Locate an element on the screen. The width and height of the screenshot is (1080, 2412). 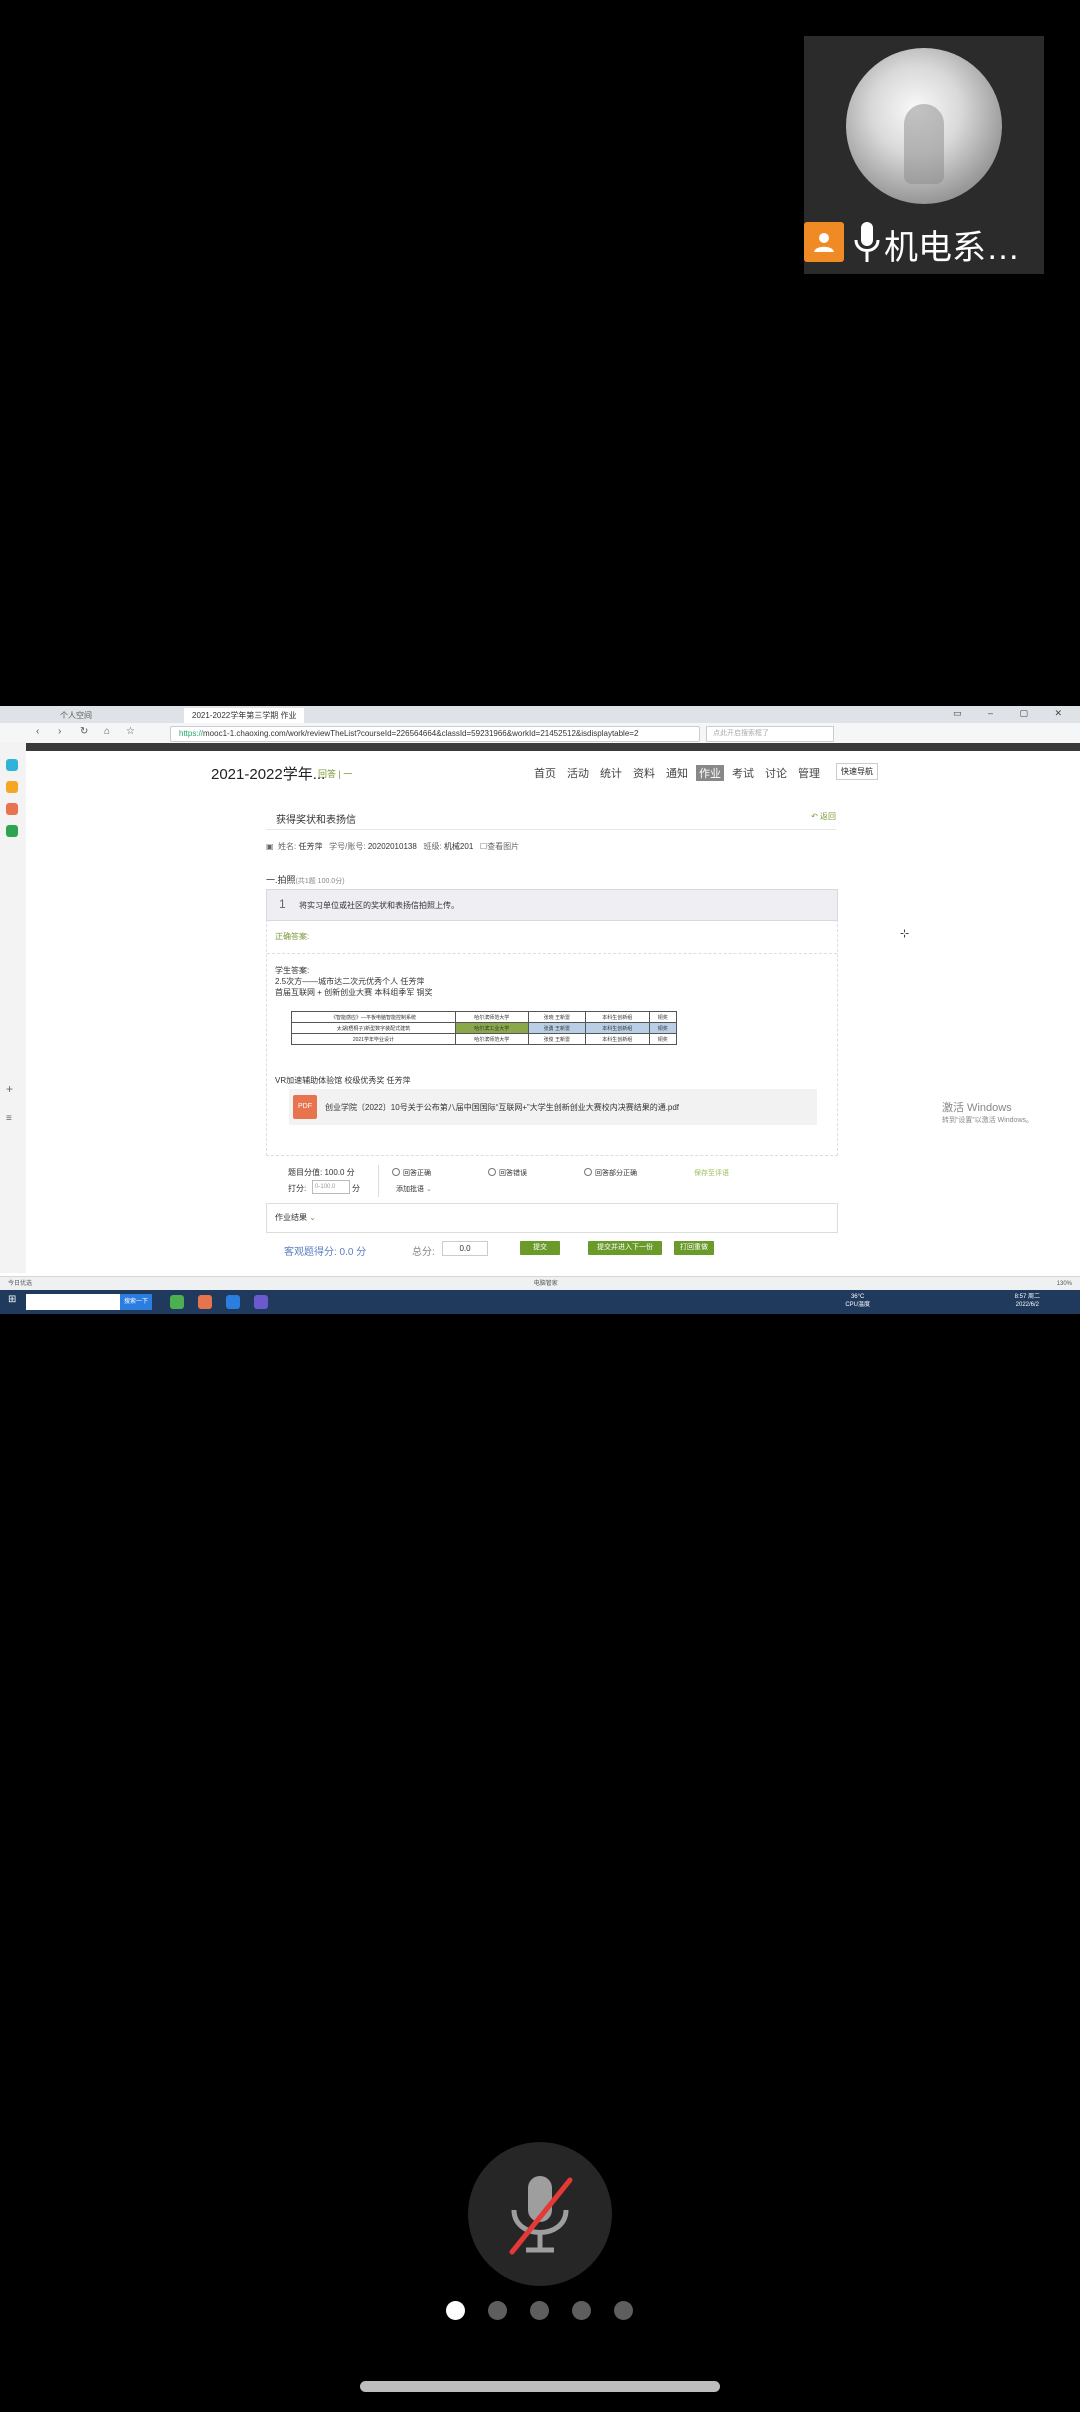
avatar-figure is located at coordinates (924, 144).